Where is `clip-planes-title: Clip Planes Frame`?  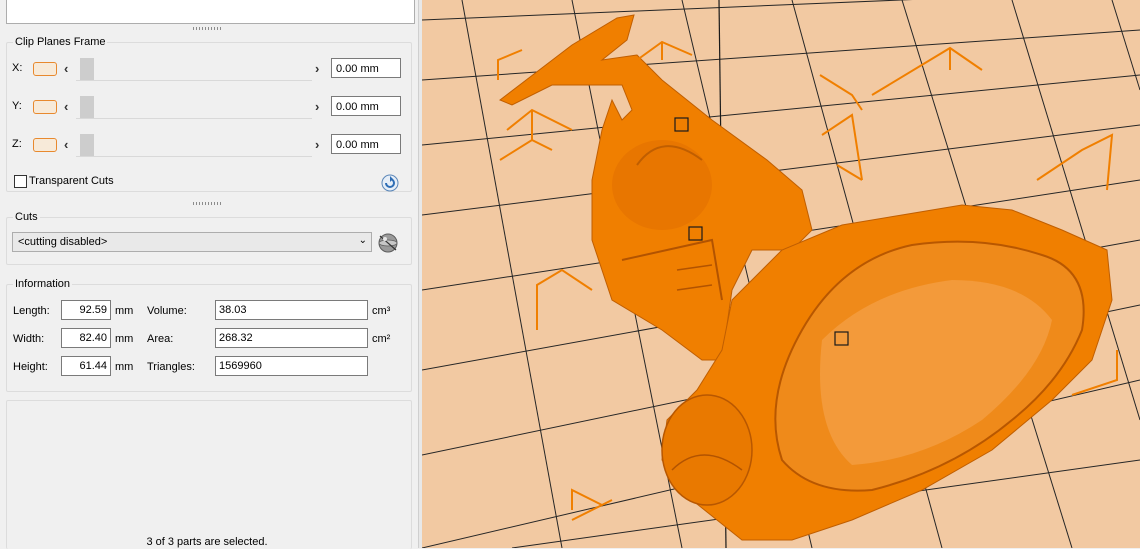 clip-planes-title: Clip Planes Frame is located at coordinates (60, 42).